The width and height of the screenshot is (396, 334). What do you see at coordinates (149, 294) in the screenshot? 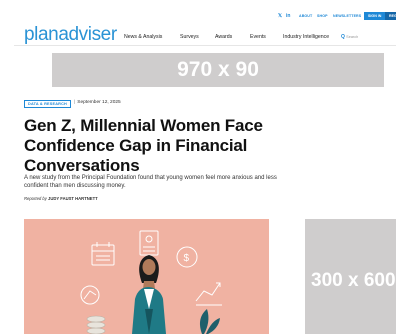
I see `woman-figure` at bounding box center [149, 294].